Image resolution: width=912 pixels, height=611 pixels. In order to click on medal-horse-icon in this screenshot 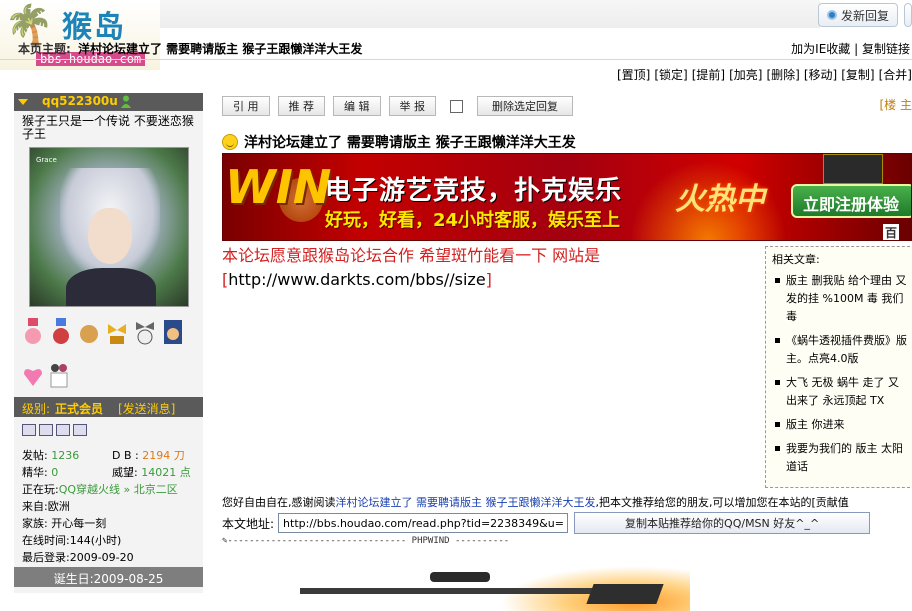, I will do `click(89, 332)`.